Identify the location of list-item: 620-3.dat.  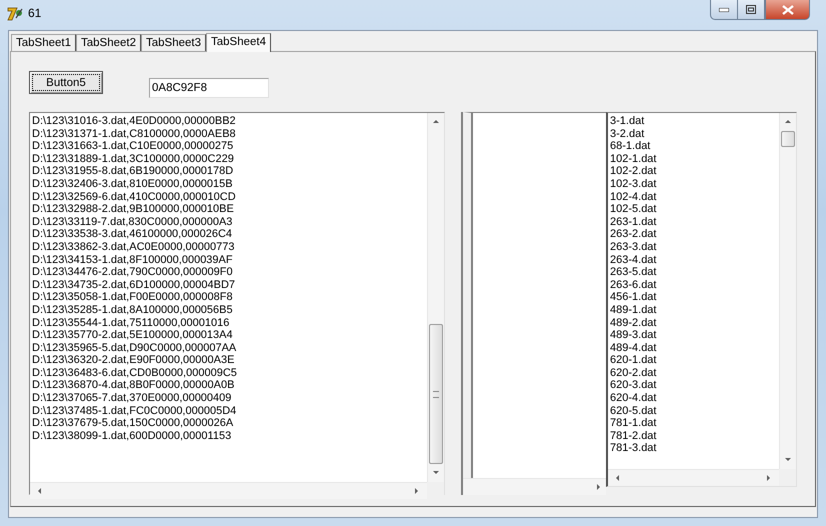
(693, 385).